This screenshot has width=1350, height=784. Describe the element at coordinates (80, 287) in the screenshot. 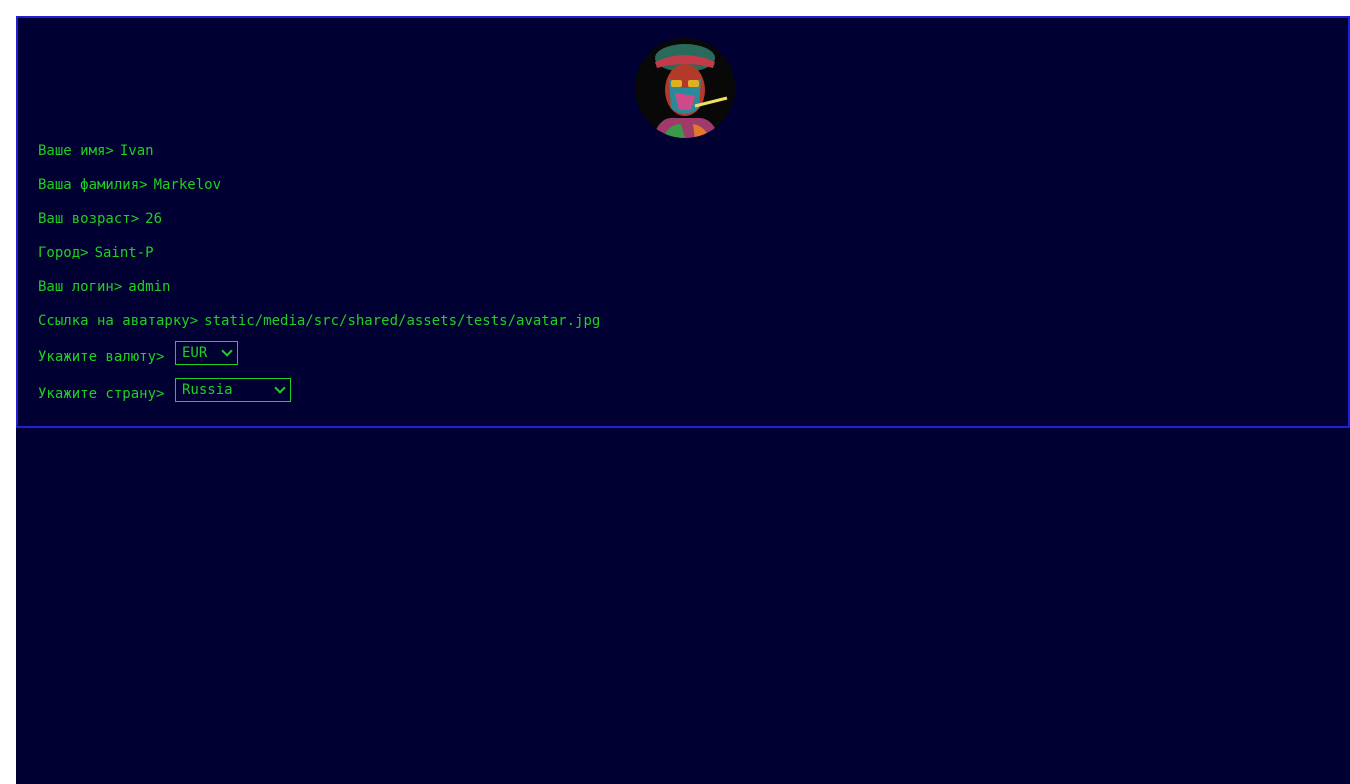

I see `login-label: Ваш логин>` at that location.